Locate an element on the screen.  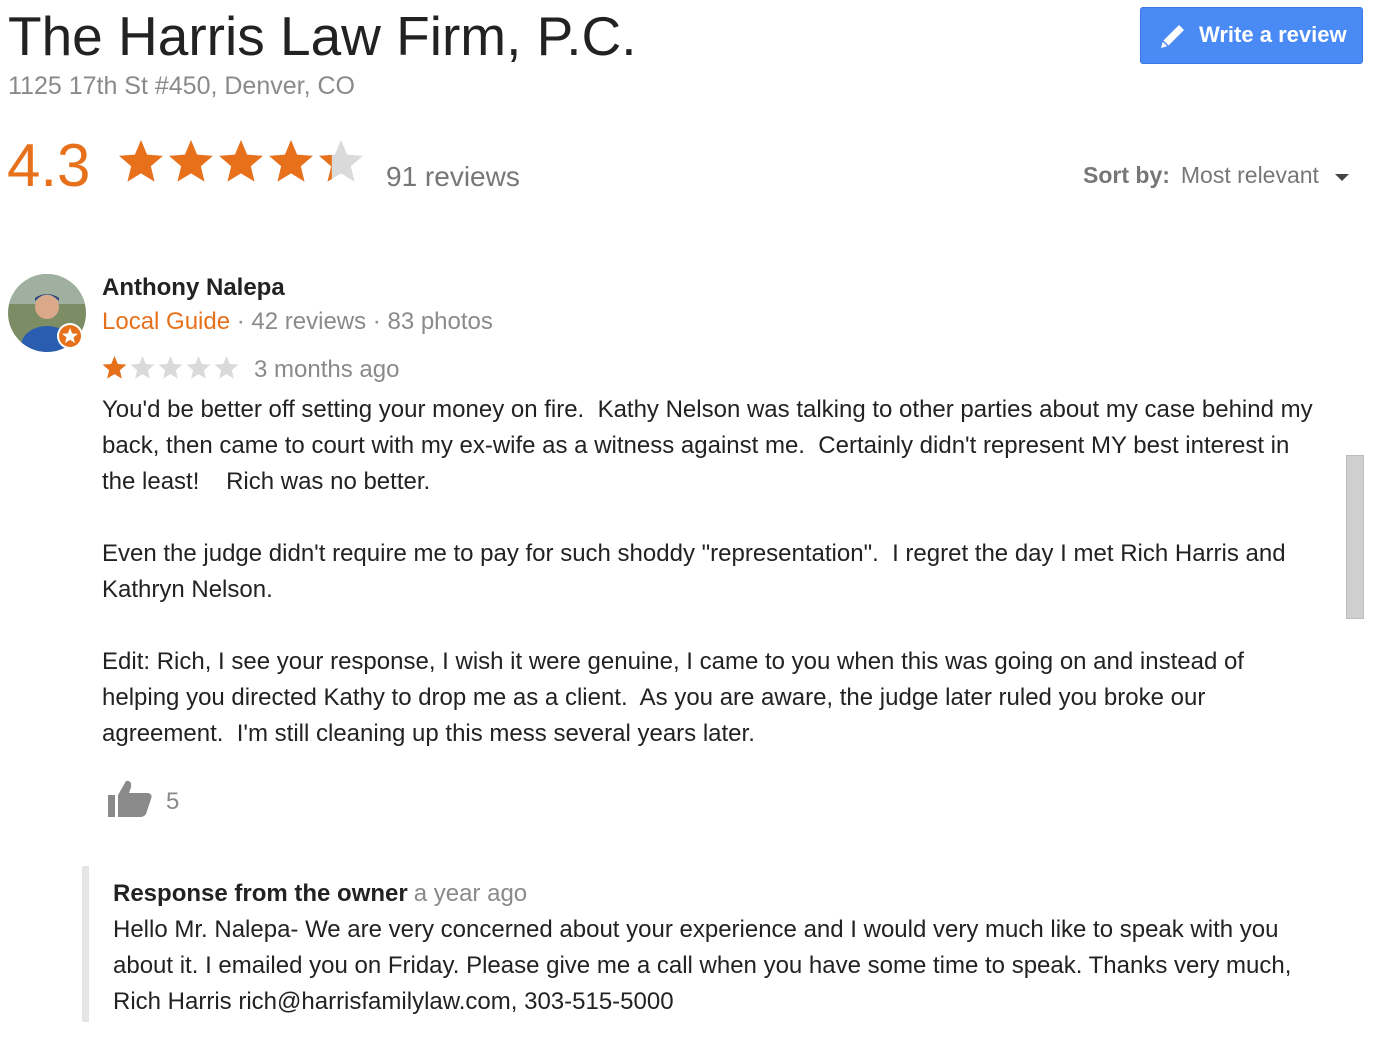
write-review-label: Write a review is located at coordinates (1273, 34).